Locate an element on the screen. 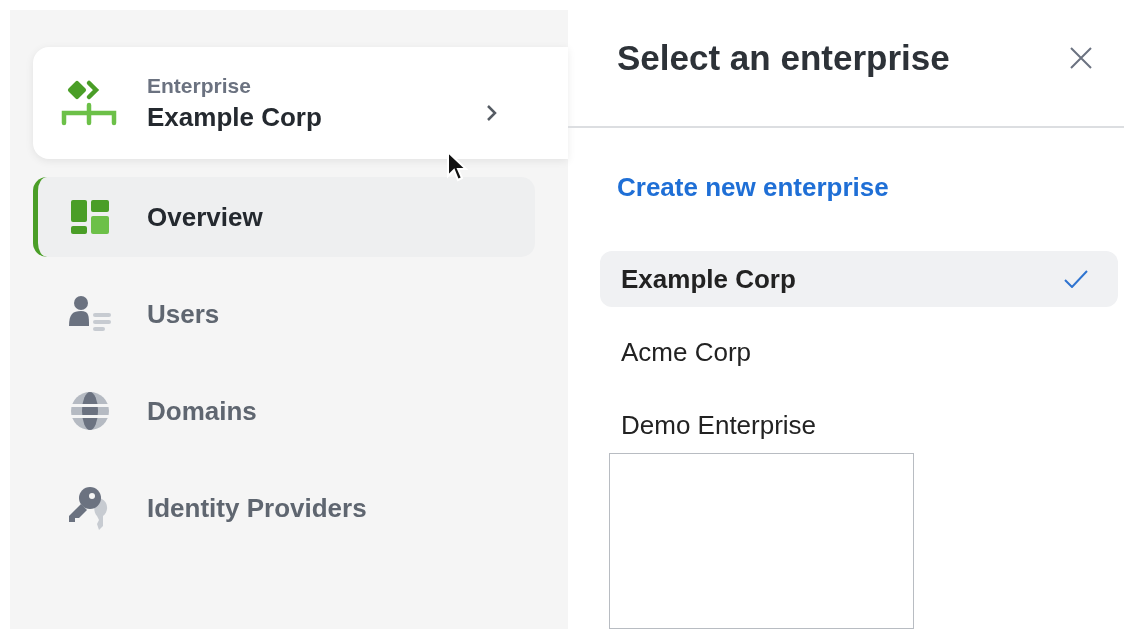  checkmark-icon is located at coordinates (1076, 279).